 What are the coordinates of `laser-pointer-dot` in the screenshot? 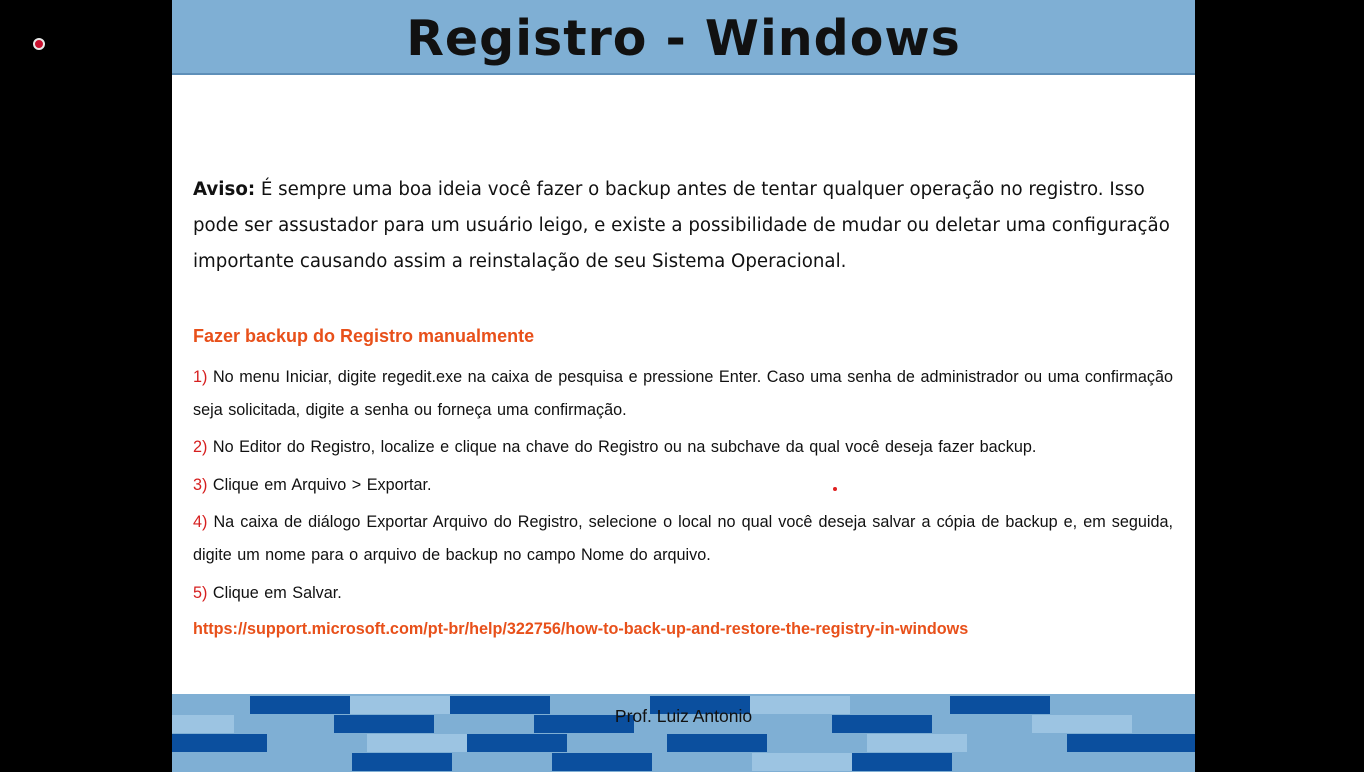 It's located at (835, 489).